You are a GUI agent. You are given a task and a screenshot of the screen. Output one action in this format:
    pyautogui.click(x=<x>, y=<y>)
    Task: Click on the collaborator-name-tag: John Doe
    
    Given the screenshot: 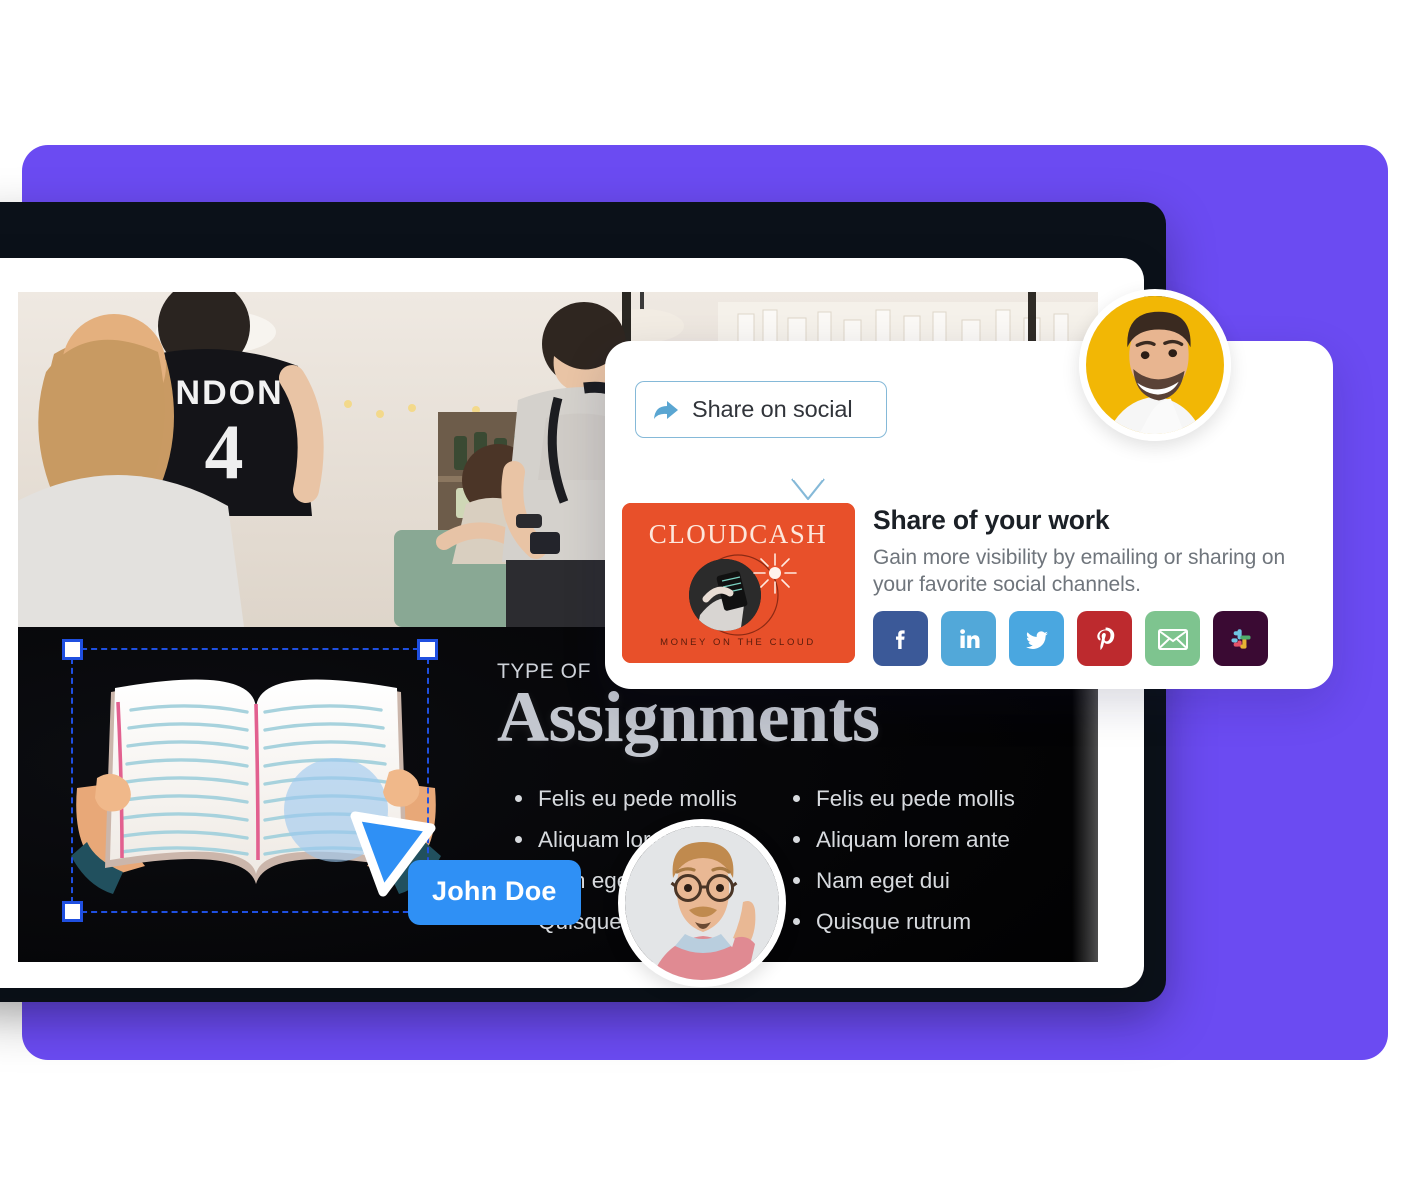 What is the action you would take?
    pyautogui.click(x=494, y=892)
    